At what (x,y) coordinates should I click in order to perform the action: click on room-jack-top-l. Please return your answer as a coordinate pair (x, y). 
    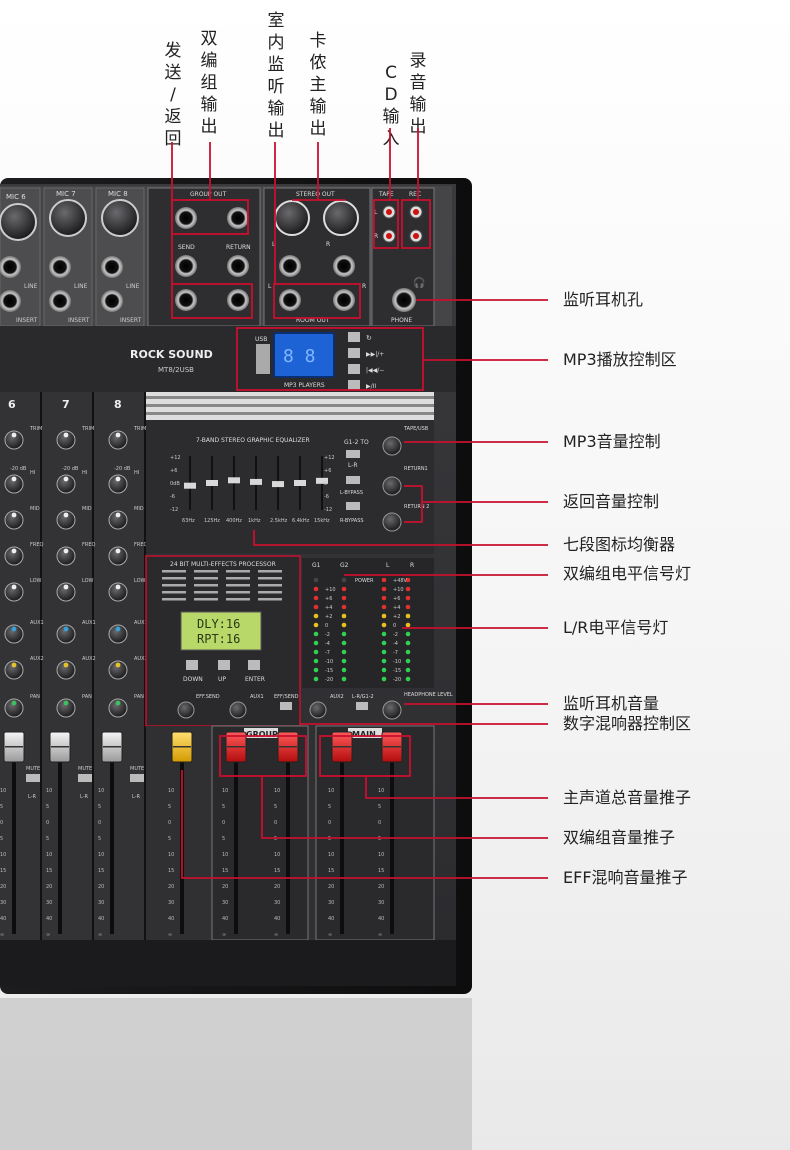
    Looking at the image, I should click on (290, 266).